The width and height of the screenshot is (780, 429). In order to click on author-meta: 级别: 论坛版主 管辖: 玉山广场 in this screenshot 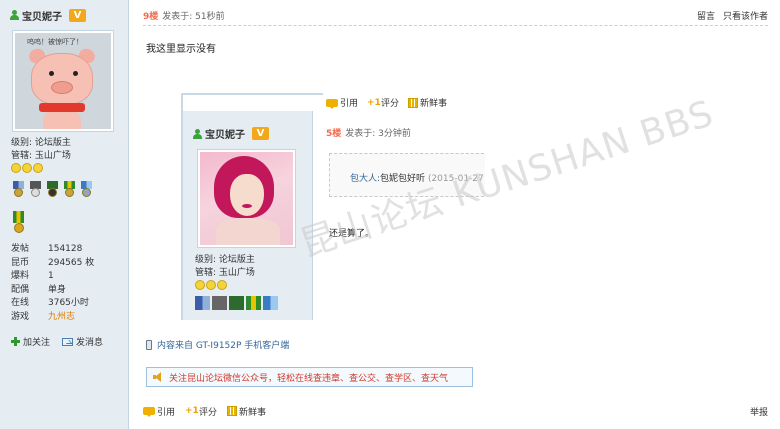, I will do `click(41, 150)`.